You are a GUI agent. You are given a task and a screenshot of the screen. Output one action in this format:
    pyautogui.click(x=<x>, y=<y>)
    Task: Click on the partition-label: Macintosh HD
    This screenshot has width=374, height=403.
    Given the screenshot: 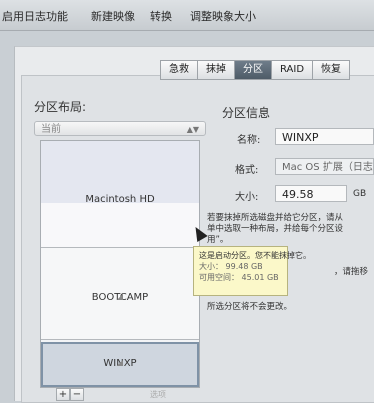 What is the action you would take?
    pyautogui.click(x=120, y=199)
    